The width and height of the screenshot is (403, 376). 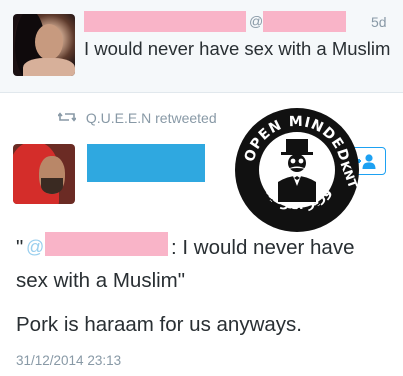 I want to click on tweet-text: Pork is haraam for us anyways., so click(x=159, y=324).